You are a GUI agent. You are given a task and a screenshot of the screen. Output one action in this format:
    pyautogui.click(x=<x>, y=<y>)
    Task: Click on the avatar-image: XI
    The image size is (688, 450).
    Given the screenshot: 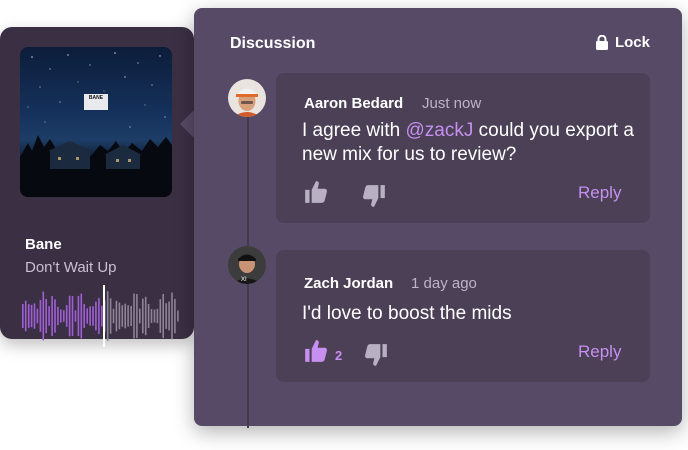 What is the action you would take?
    pyautogui.click(x=247, y=265)
    